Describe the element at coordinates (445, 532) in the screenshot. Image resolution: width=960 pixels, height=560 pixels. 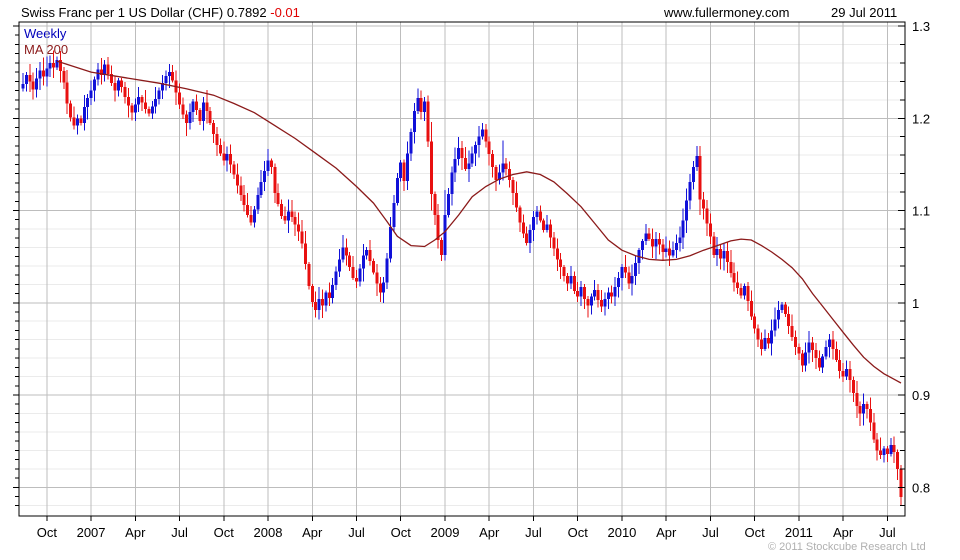
I see `x-axis-label: 2009` at that location.